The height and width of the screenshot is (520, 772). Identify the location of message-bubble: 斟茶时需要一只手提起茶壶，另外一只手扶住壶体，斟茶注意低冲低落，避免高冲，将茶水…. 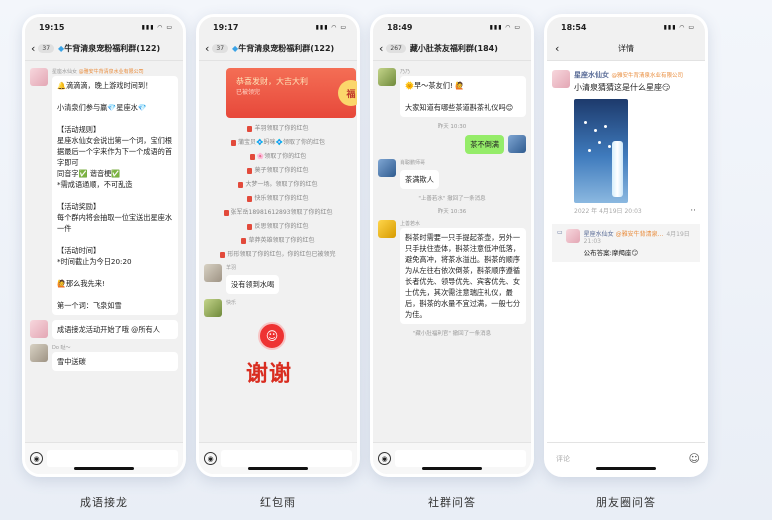
(463, 276).